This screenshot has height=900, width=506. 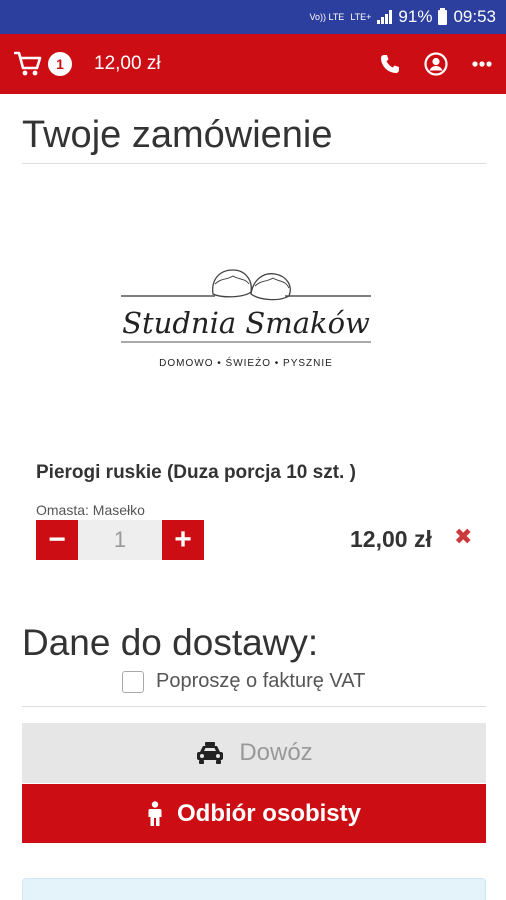 I want to click on info-alert-box, so click(x=254, y=889).